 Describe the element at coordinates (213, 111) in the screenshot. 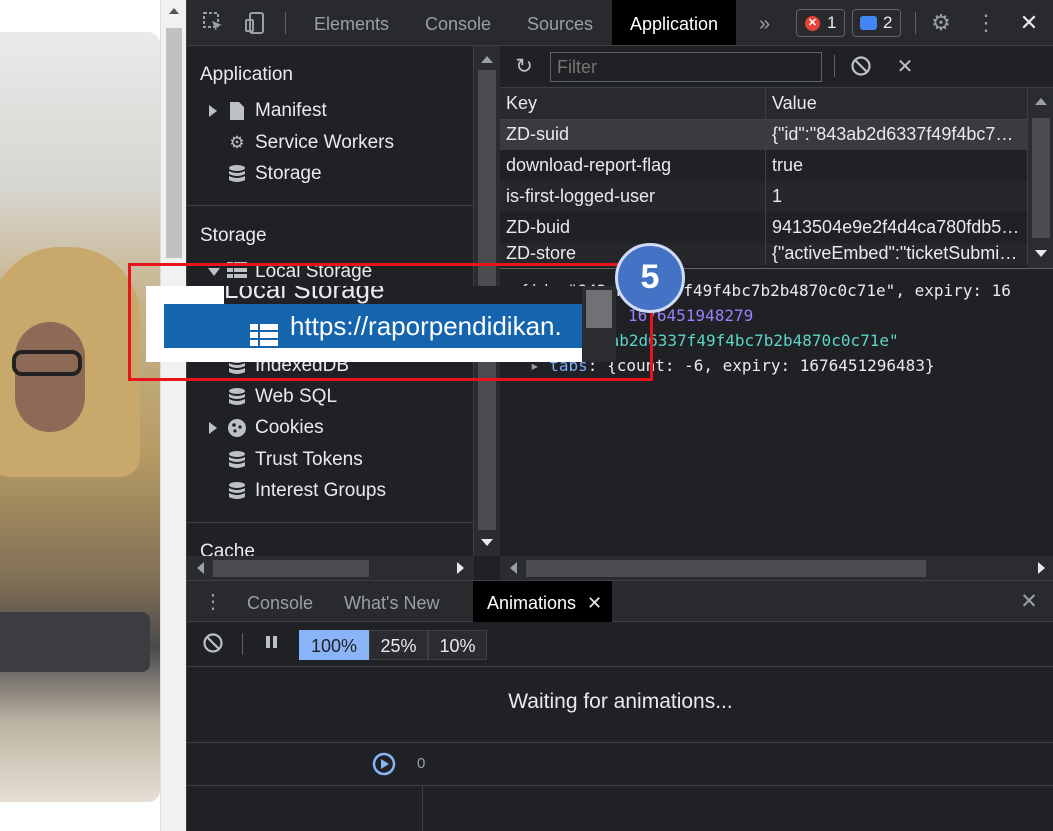

I see `expand-manifest-icon` at that location.